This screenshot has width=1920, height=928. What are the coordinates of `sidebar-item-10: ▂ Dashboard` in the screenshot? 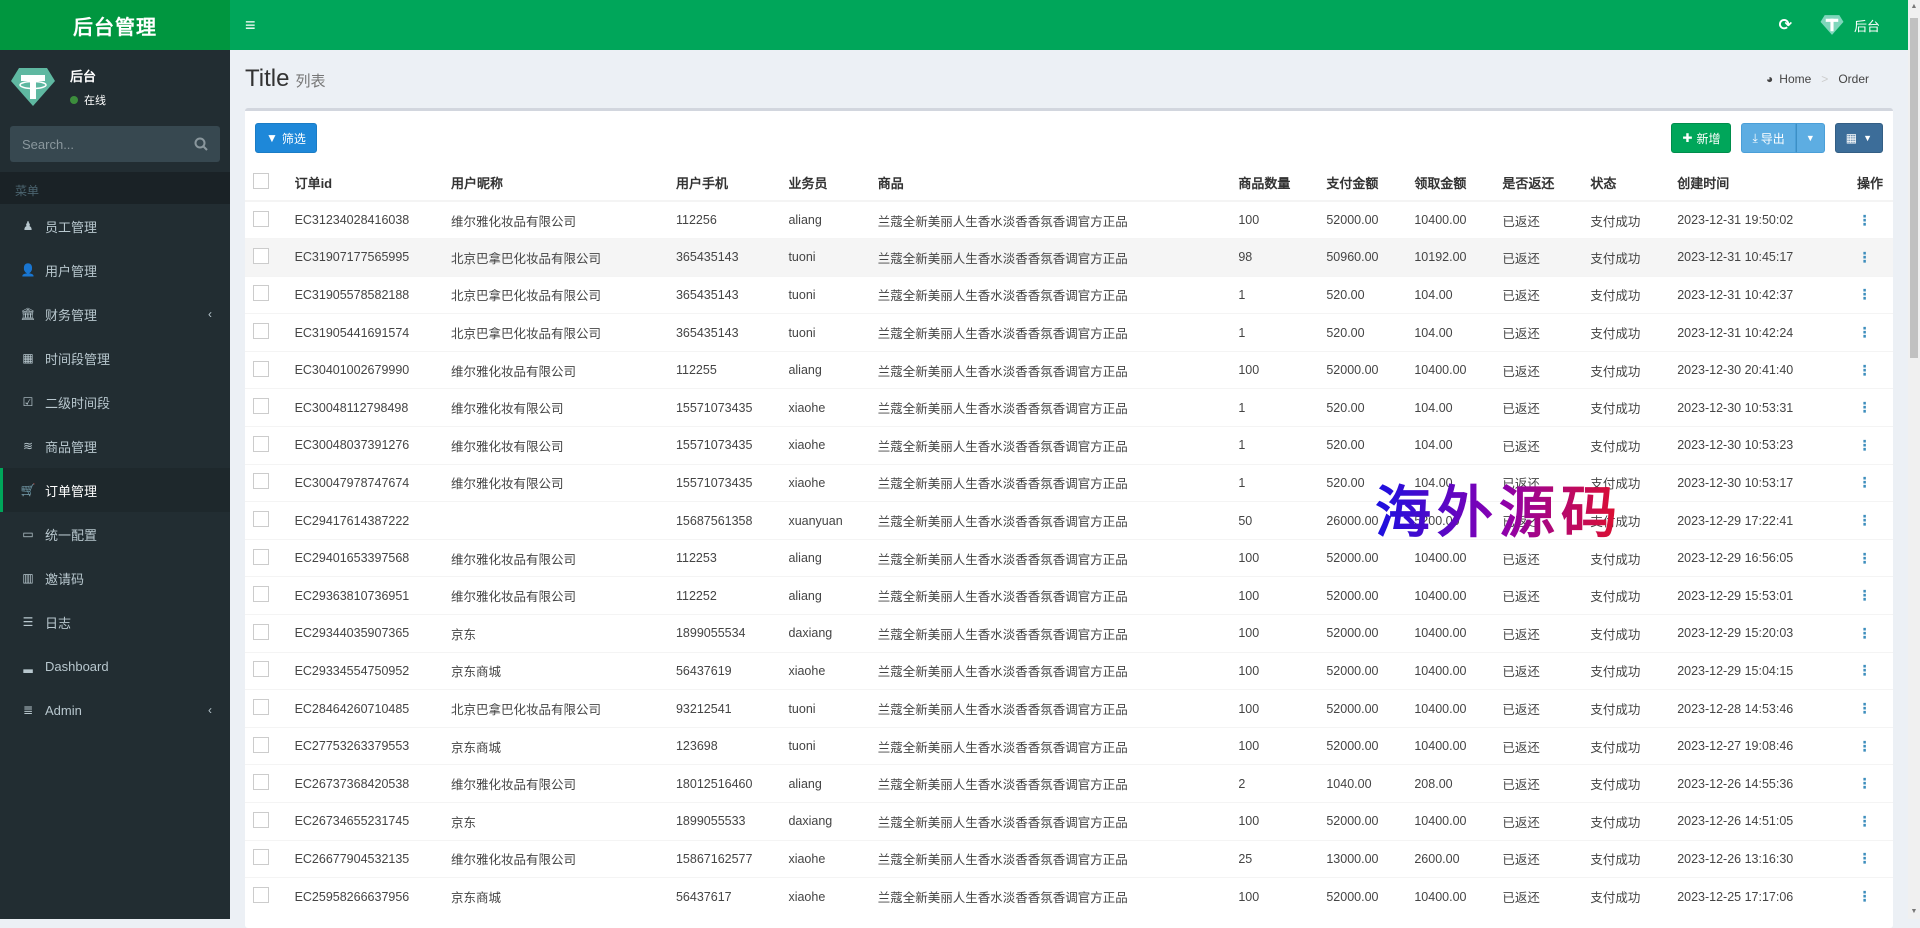 It's located at (115, 666).